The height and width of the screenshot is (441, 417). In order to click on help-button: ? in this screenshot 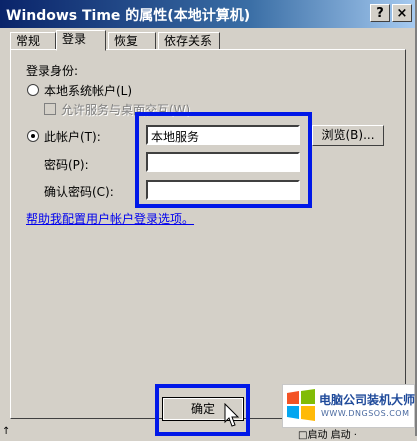, I will do `click(380, 13)`.